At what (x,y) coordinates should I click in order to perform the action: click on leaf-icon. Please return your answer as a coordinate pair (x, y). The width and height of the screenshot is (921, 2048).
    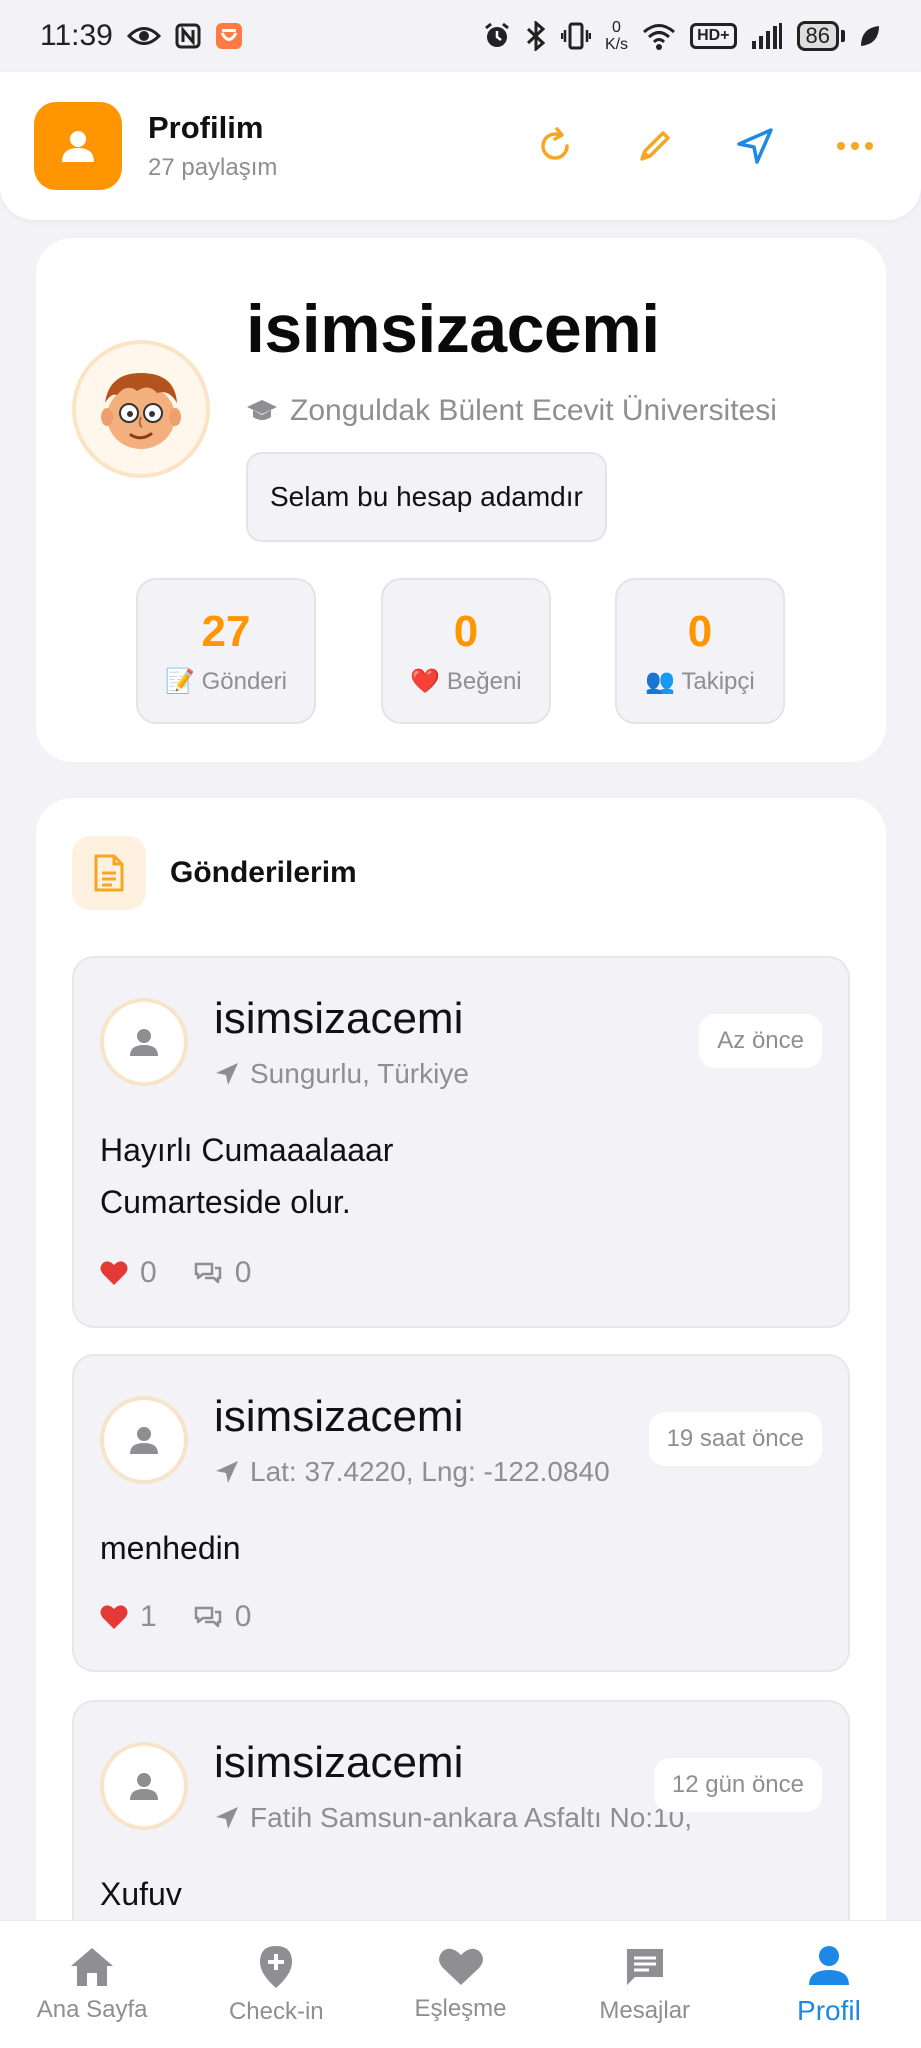
    Looking at the image, I should click on (870, 36).